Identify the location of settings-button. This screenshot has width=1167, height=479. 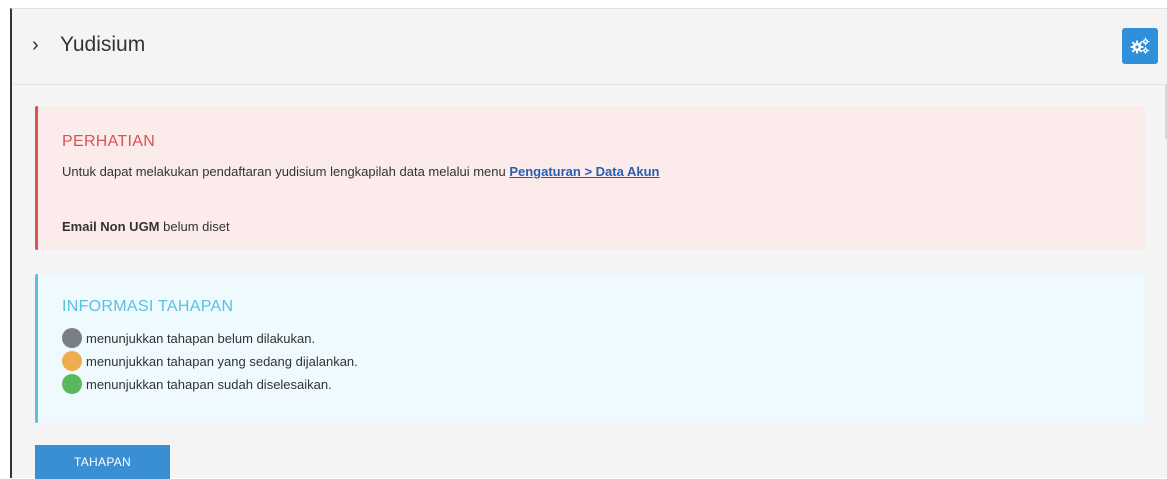
(1140, 46).